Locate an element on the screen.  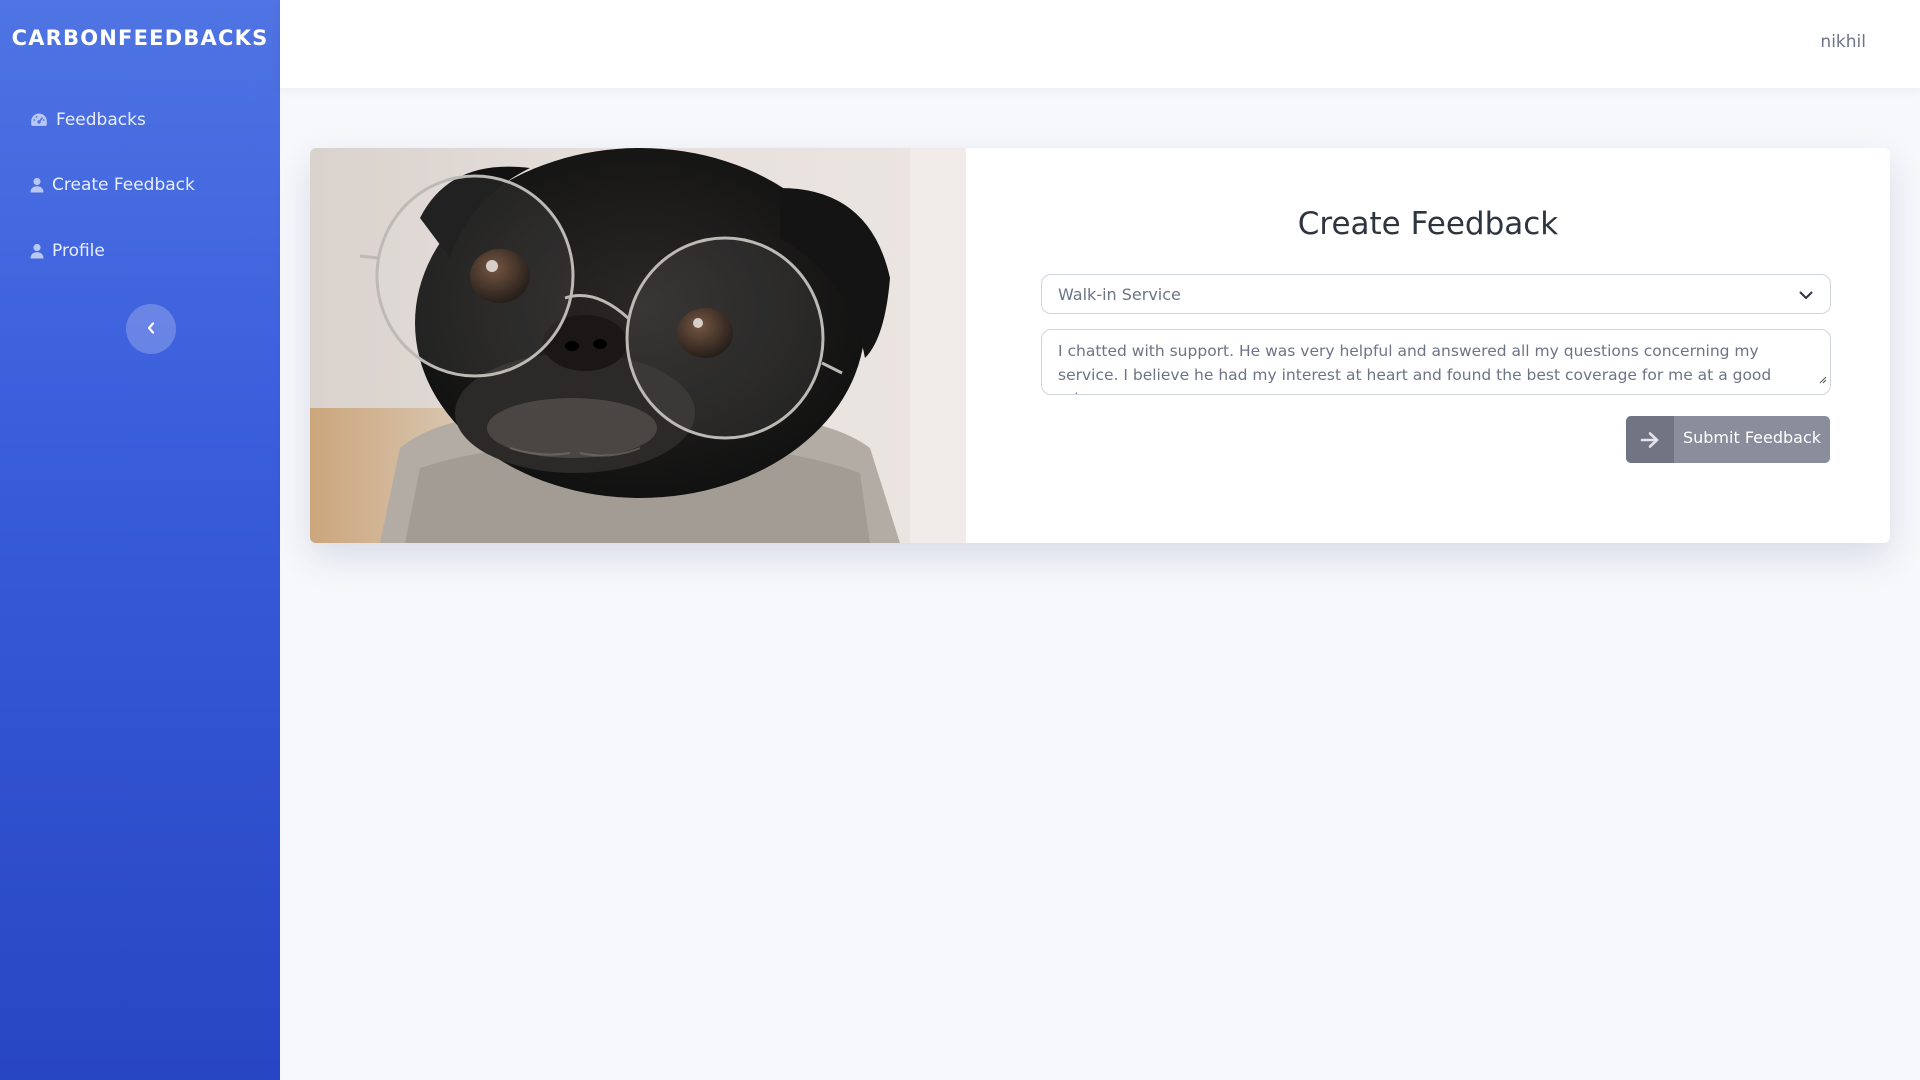
category-select: Walk-in Service is located at coordinates (1436, 294).